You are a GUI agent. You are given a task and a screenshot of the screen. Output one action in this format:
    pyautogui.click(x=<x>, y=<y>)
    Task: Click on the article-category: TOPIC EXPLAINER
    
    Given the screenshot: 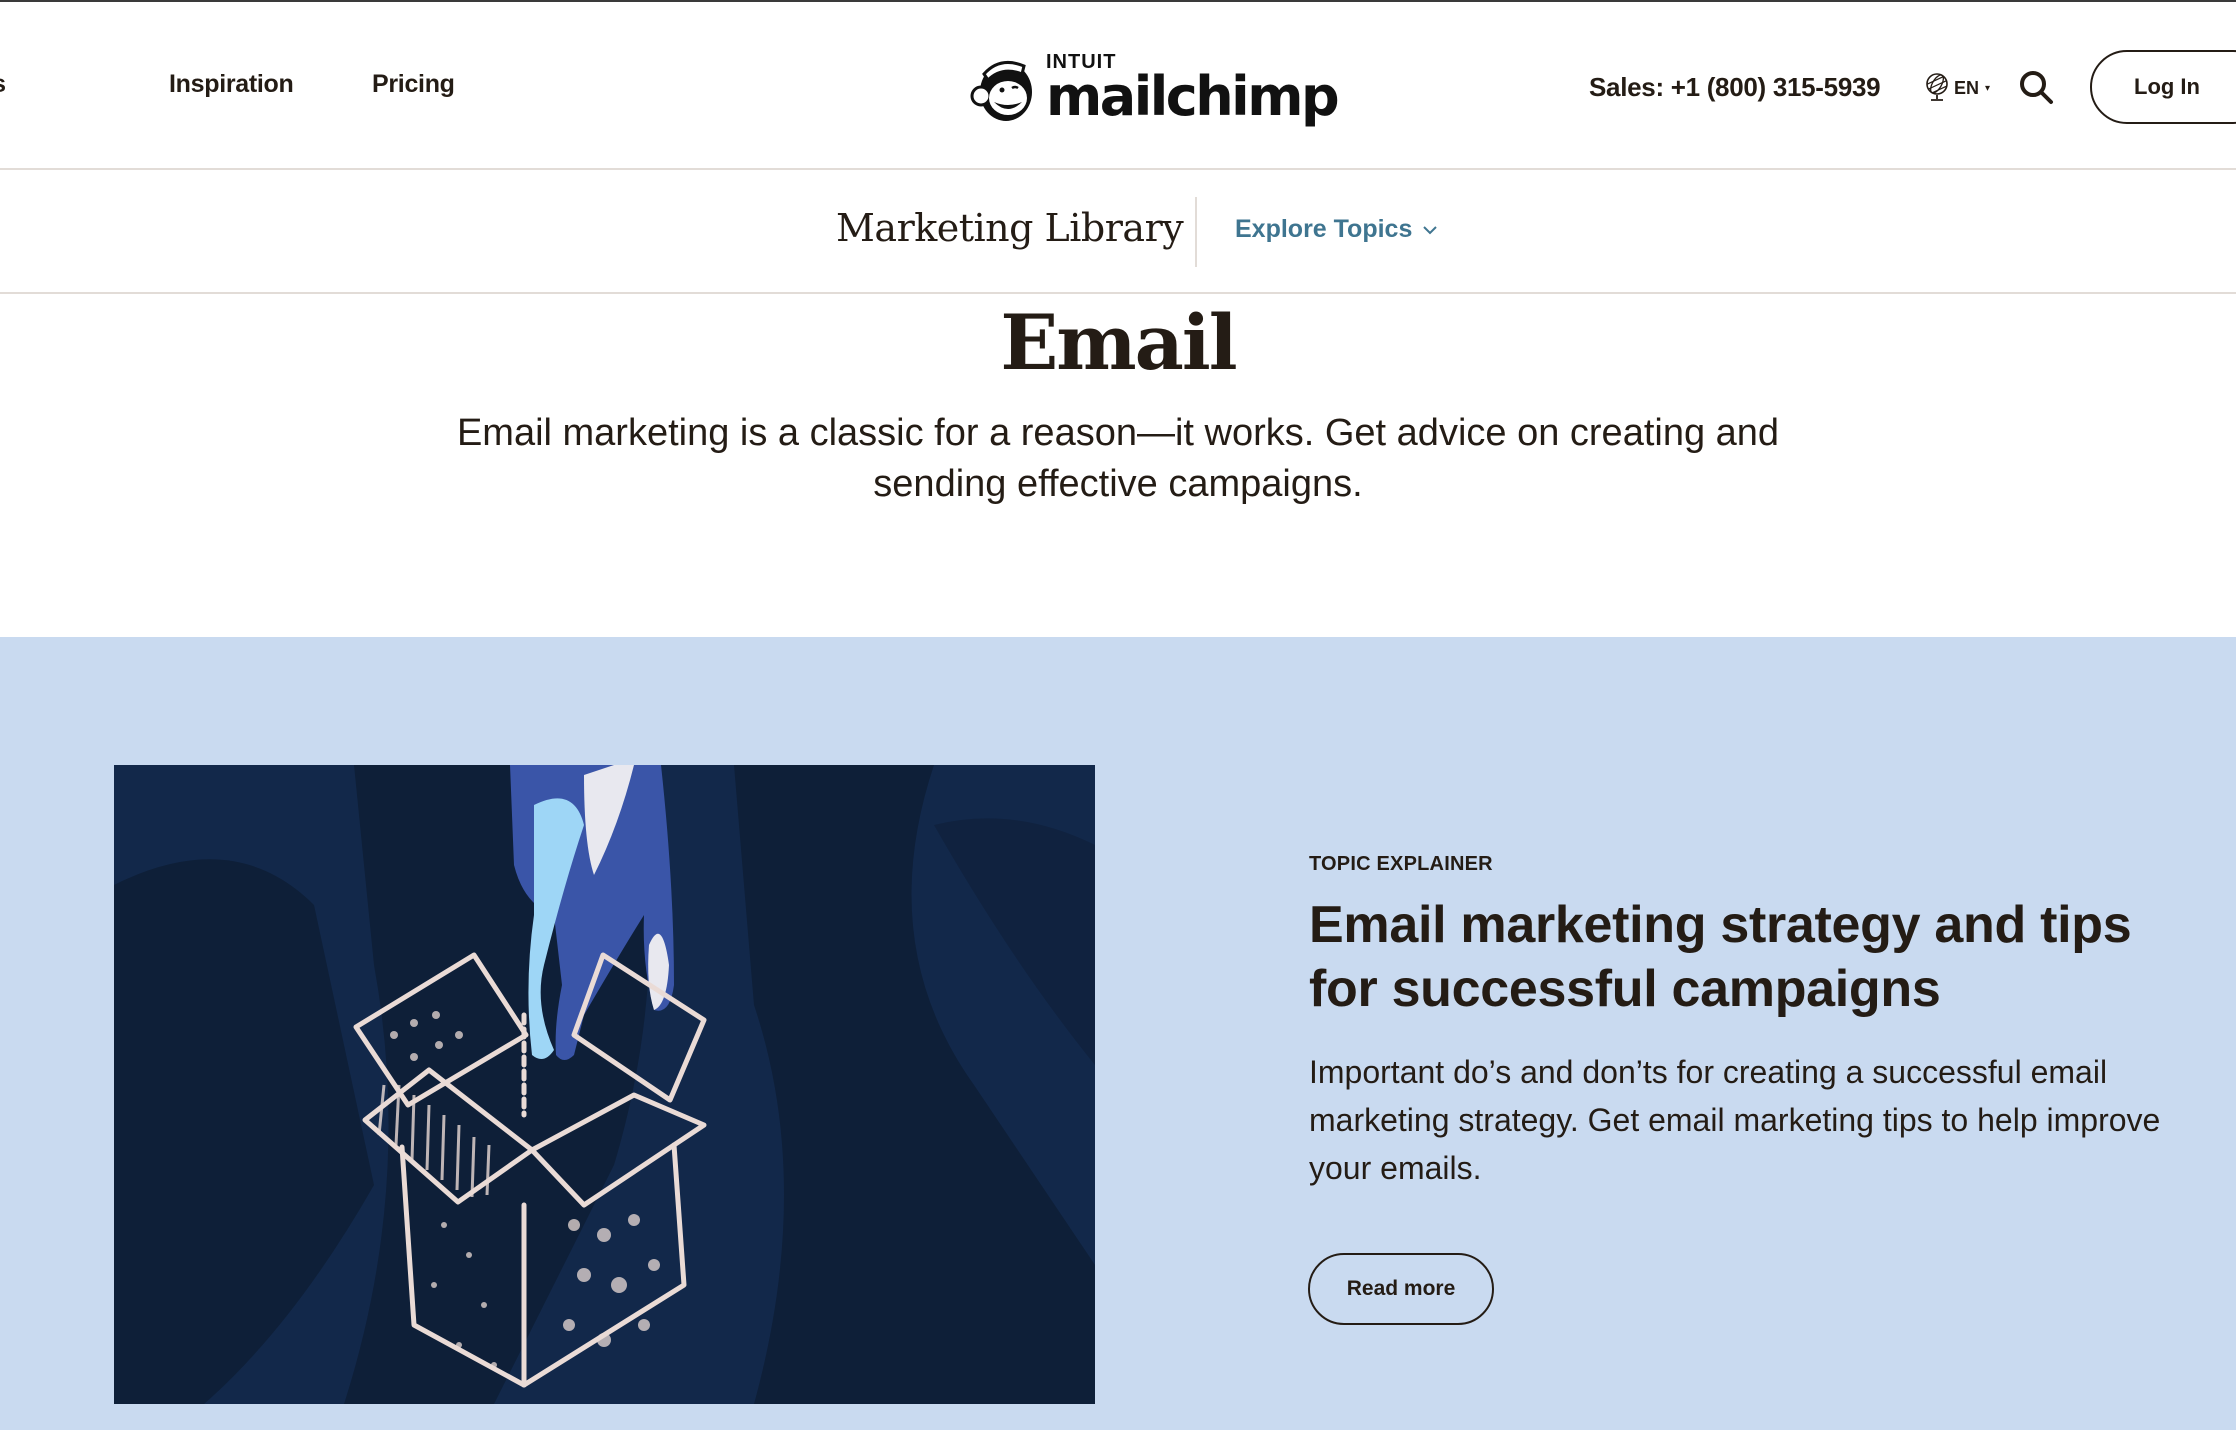 What is the action you would take?
    pyautogui.click(x=1401, y=864)
    